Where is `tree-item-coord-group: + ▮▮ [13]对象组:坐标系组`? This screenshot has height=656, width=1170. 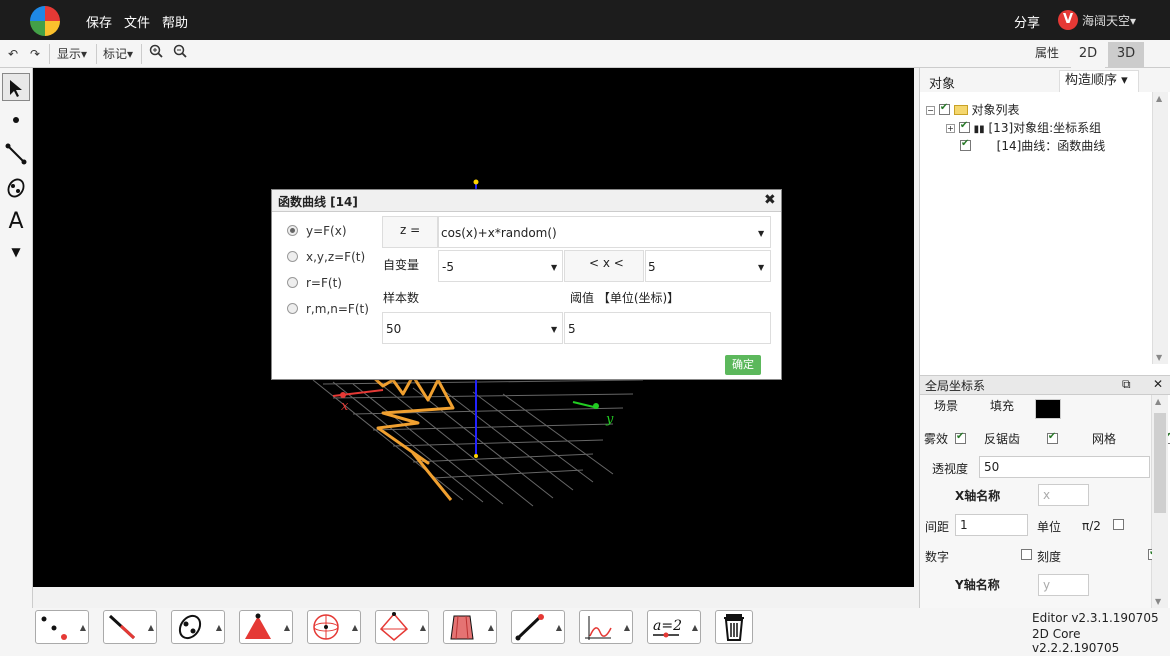
tree-item-coord-group: + ▮▮ [13]对象组:坐标系组 is located at coordinates (1023, 127).